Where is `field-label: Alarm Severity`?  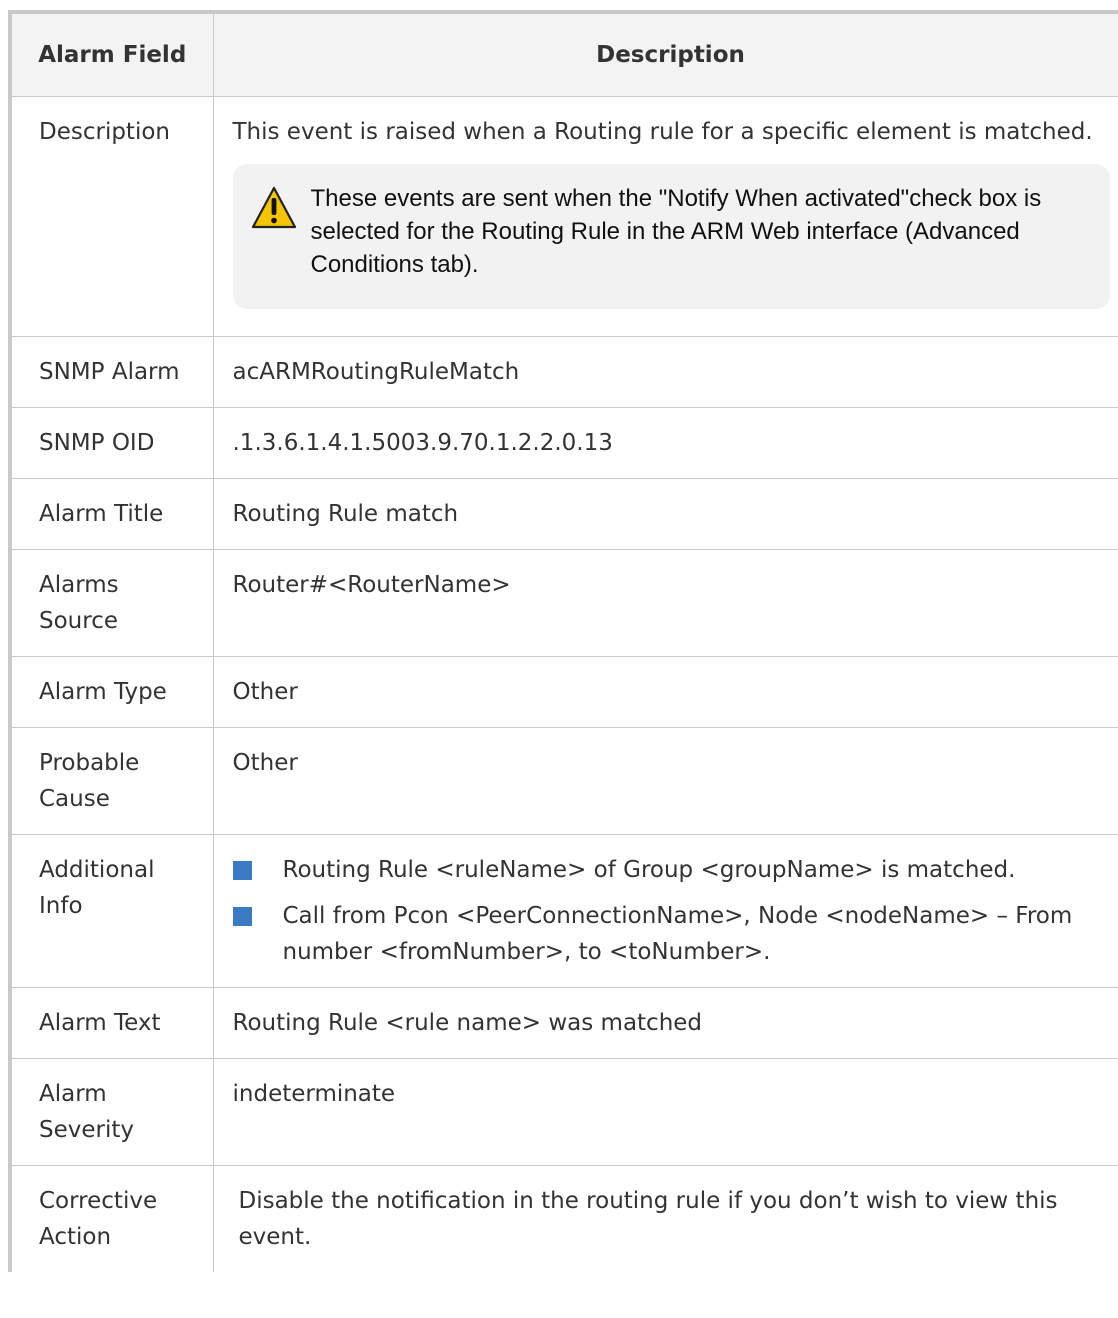
field-label: Alarm Severity is located at coordinates (111, 1112).